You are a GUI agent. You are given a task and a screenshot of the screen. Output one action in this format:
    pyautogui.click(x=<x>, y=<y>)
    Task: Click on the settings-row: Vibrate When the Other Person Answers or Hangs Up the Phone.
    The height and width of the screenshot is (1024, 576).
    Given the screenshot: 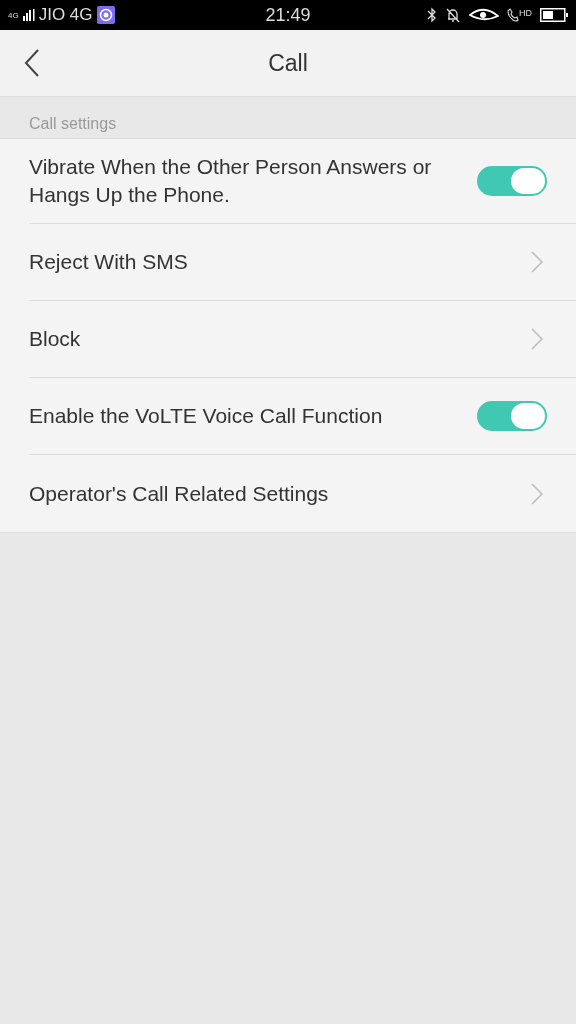 What is the action you would take?
    pyautogui.click(x=302, y=181)
    